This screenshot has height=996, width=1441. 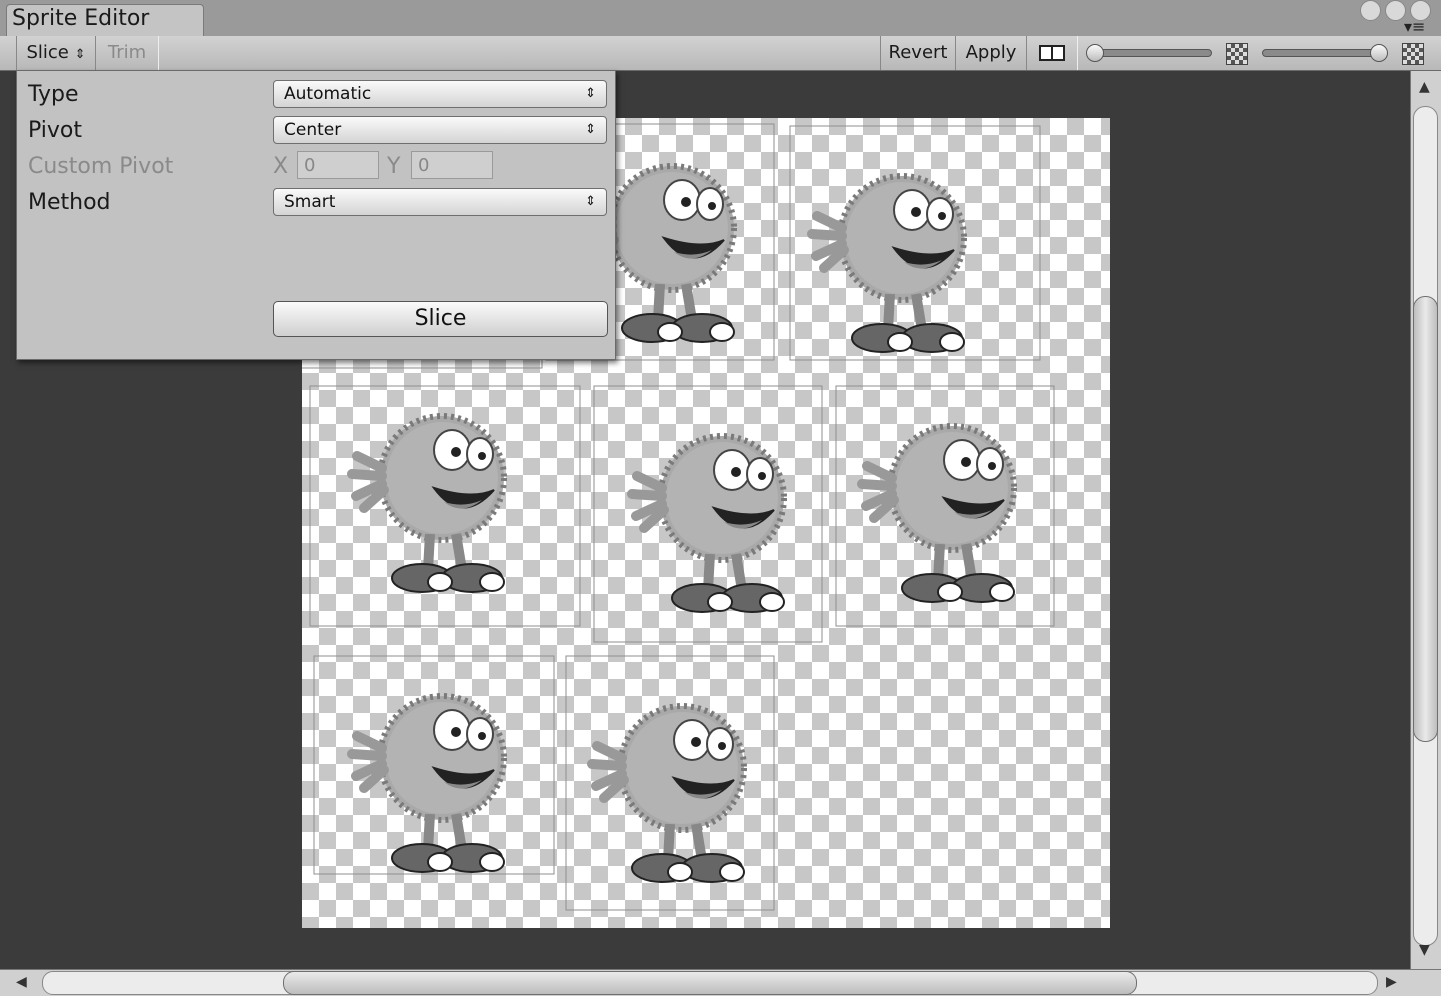 I want to click on window-title: Sprite Editor, so click(x=81, y=18).